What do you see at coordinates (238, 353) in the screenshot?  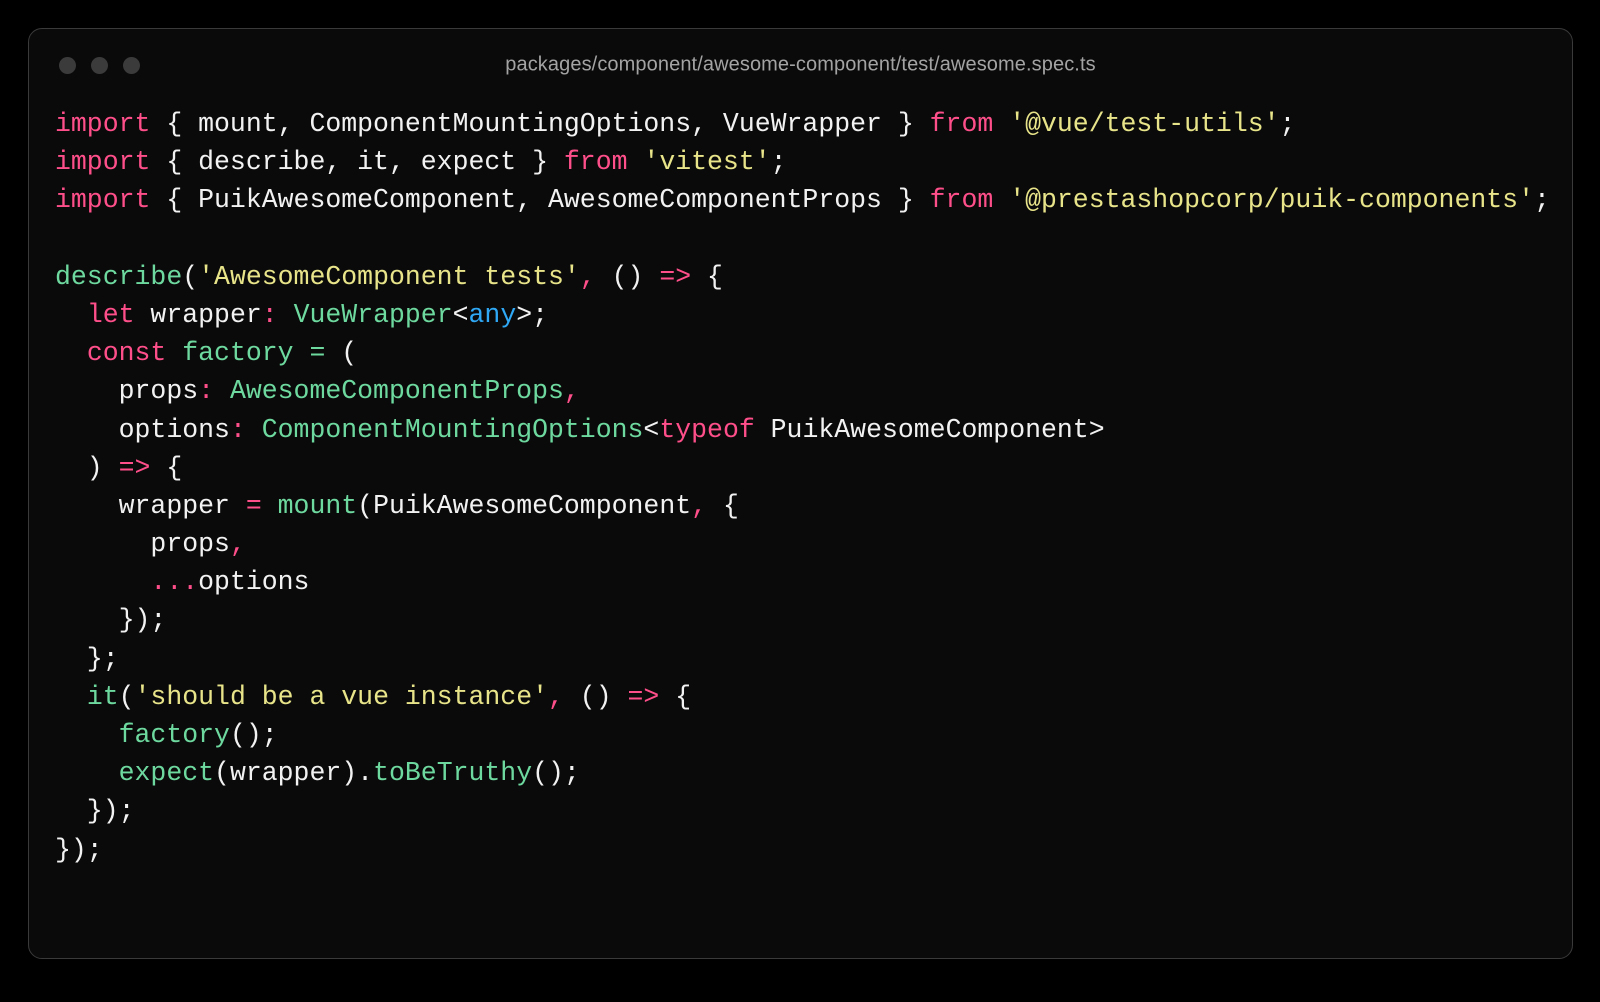 I see `code-token: factory` at bounding box center [238, 353].